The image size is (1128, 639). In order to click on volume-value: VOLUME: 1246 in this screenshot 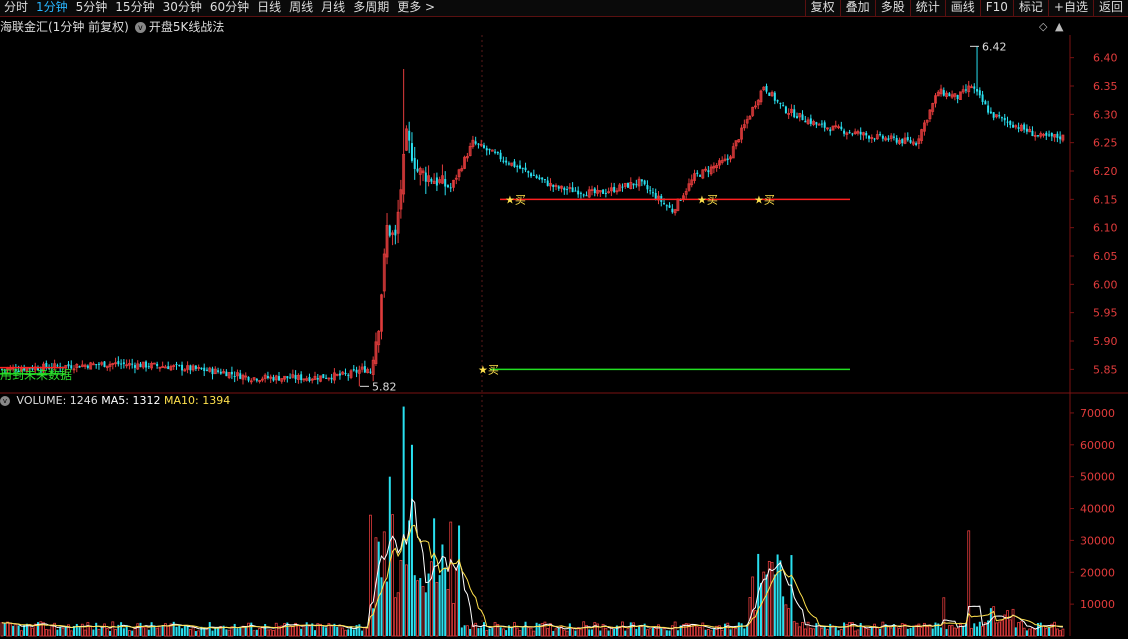, I will do `click(57, 400)`.